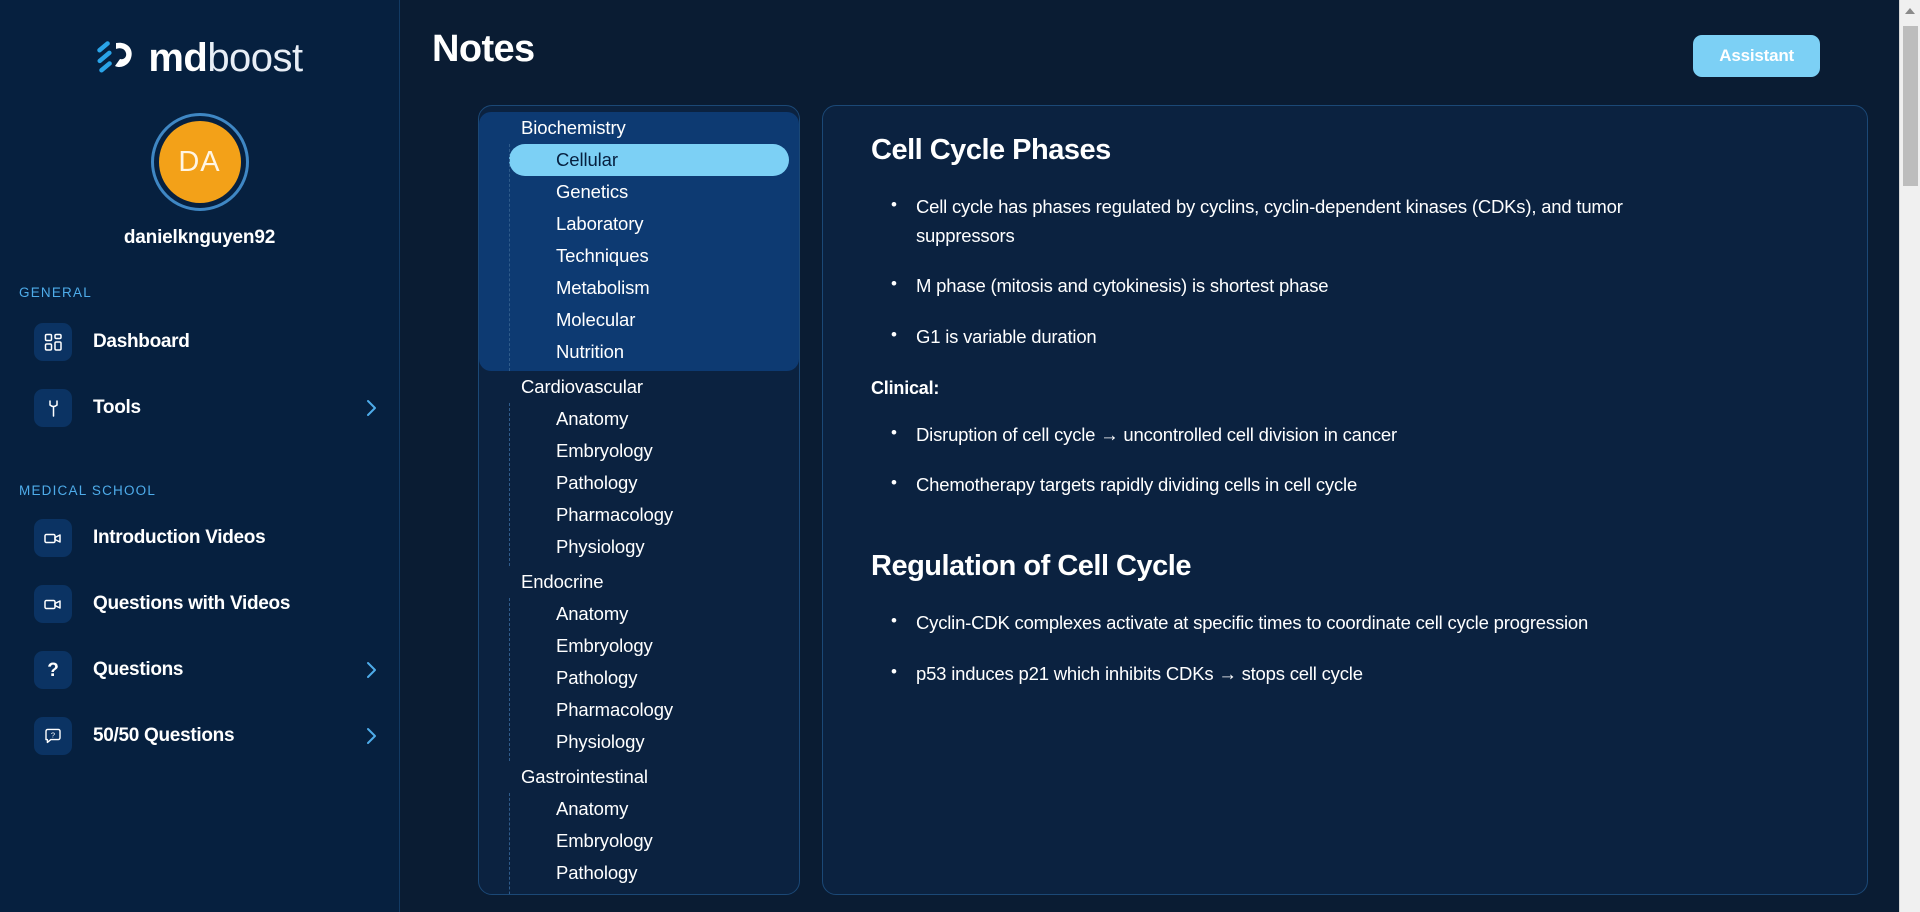 The width and height of the screenshot is (1920, 912). I want to click on tree-item-nutrition: Nutrition, so click(649, 352).